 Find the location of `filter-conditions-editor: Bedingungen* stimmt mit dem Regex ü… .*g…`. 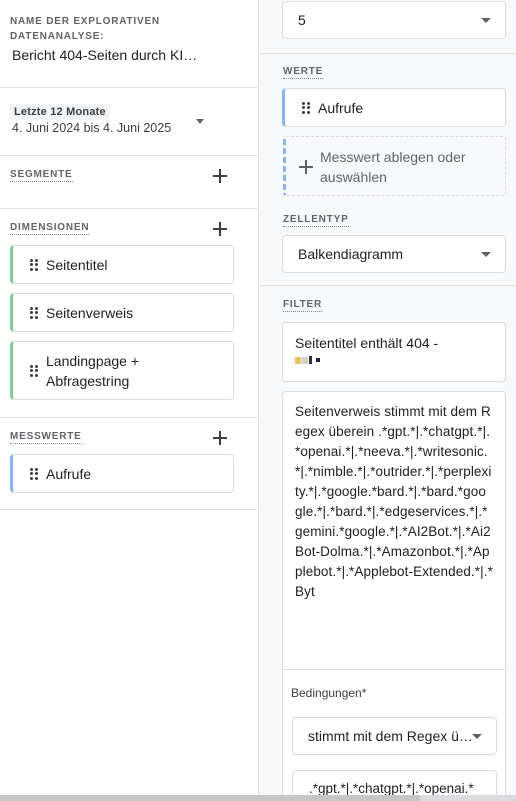

filter-conditions-editor: Bedingungen* stimmt mit dem Regex ü… .*g… is located at coordinates (394, 735).